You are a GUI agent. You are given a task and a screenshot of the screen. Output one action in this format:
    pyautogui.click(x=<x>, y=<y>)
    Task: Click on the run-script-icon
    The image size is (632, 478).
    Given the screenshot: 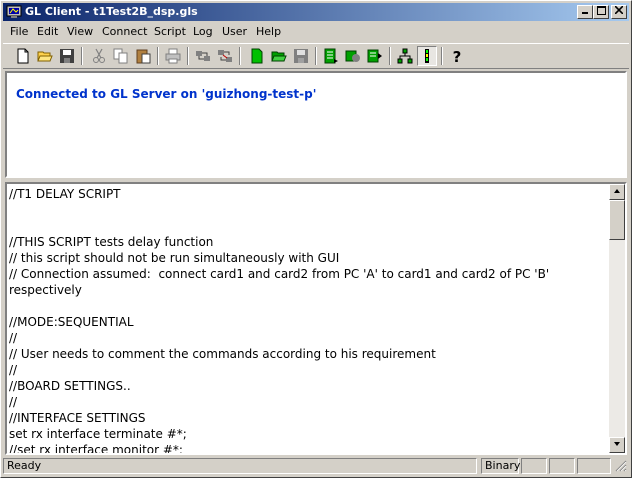 What is the action you would take?
    pyautogui.click(x=331, y=56)
    